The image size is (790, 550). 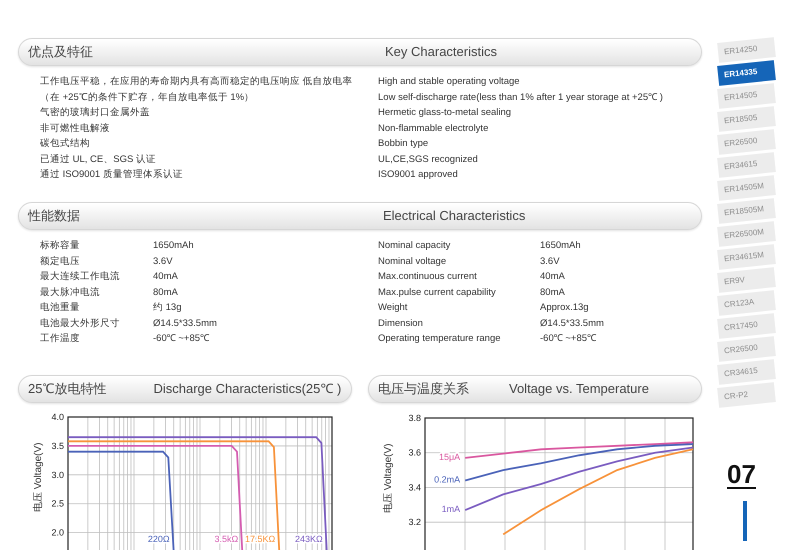 What do you see at coordinates (247, 389) in the screenshot?
I see `section-title: Discharge Characteristics(25℃ )` at bounding box center [247, 389].